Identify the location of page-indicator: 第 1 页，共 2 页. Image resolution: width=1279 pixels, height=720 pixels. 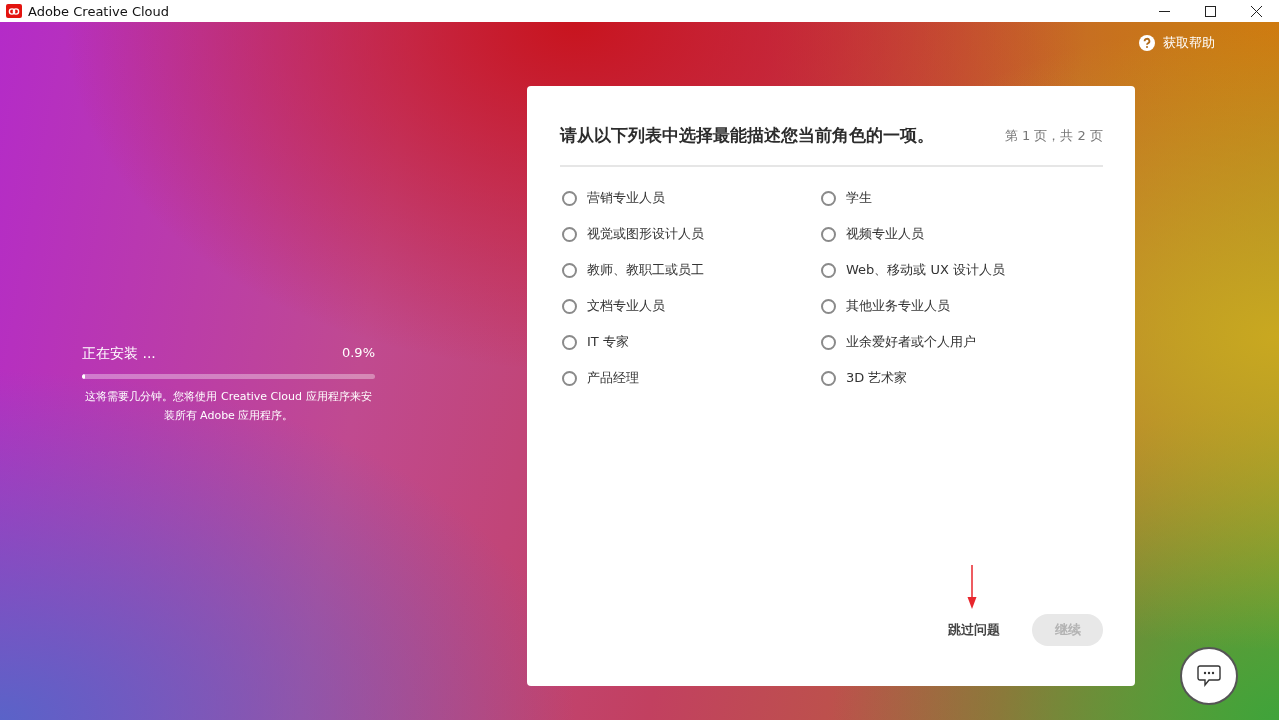
(1053, 135).